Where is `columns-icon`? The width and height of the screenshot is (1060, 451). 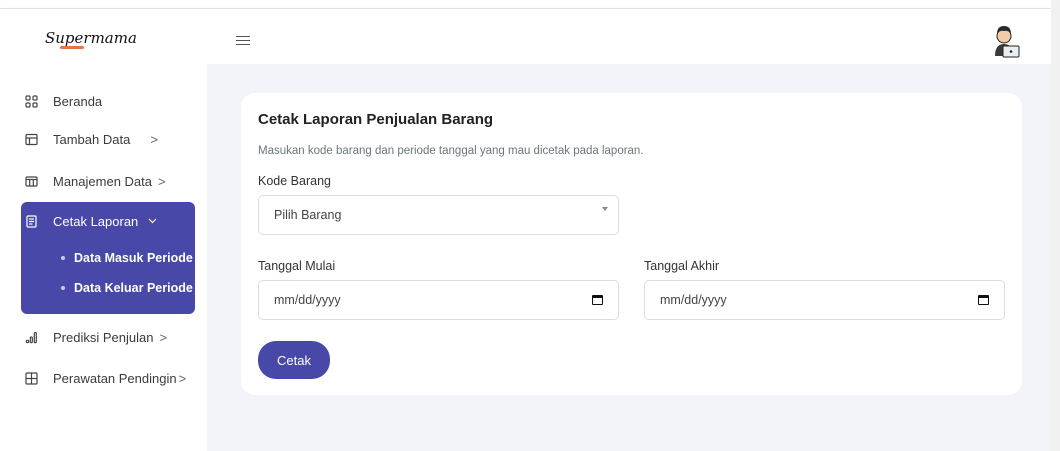
columns-icon is located at coordinates (31, 181).